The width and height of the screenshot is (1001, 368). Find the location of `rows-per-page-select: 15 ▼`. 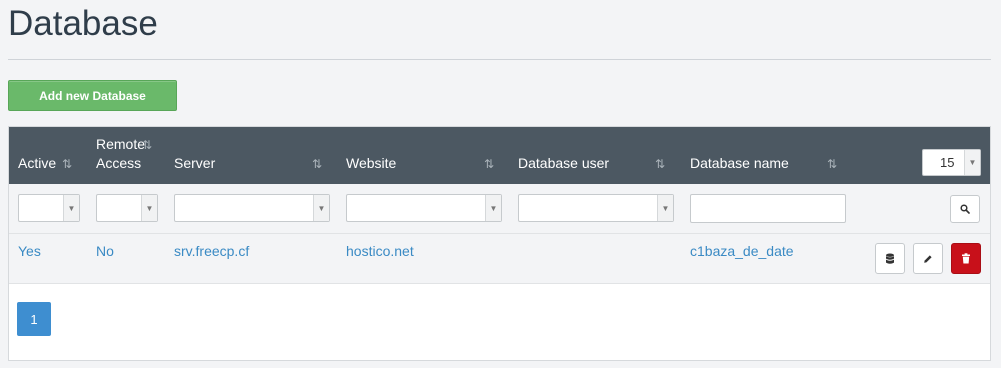

rows-per-page-select: 15 ▼ is located at coordinates (951, 162).